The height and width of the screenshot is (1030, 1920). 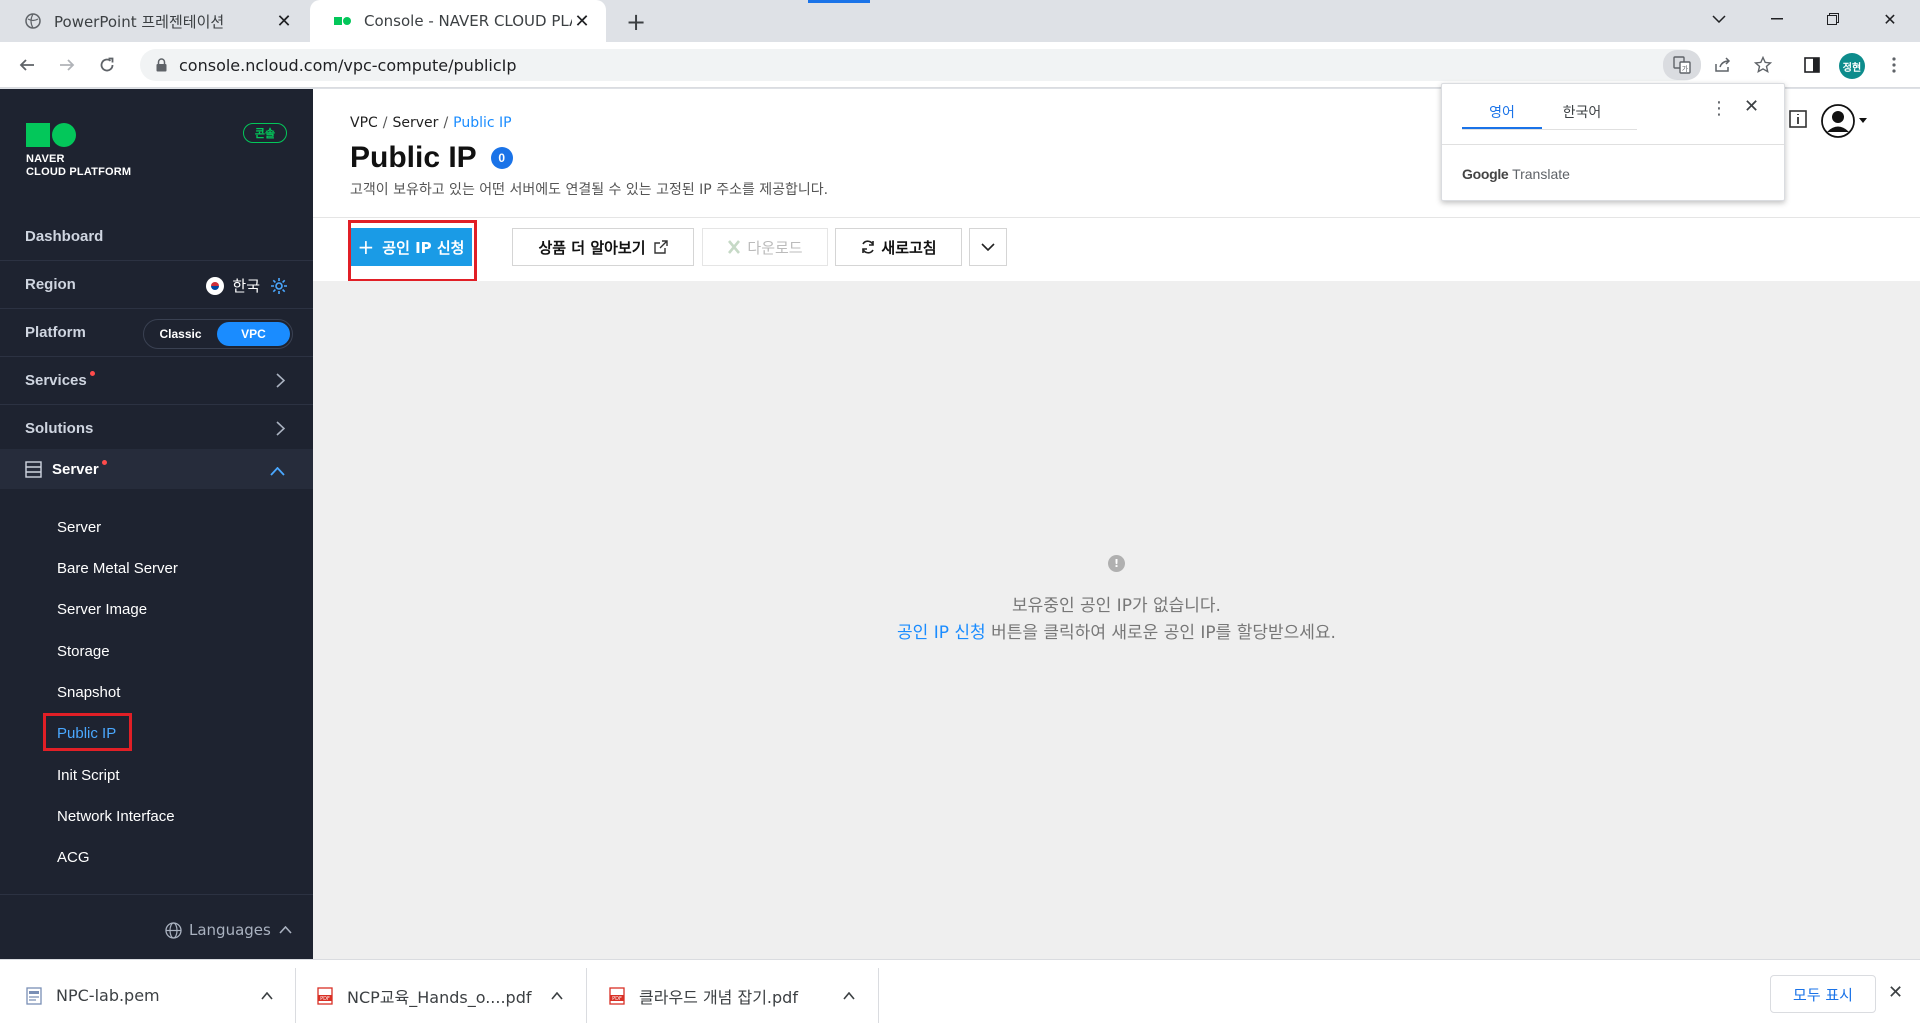 What do you see at coordinates (1516, 174) in the screenshot?
I see `google-translate-brand: Google Translate` at bounding box center [1516, 174].